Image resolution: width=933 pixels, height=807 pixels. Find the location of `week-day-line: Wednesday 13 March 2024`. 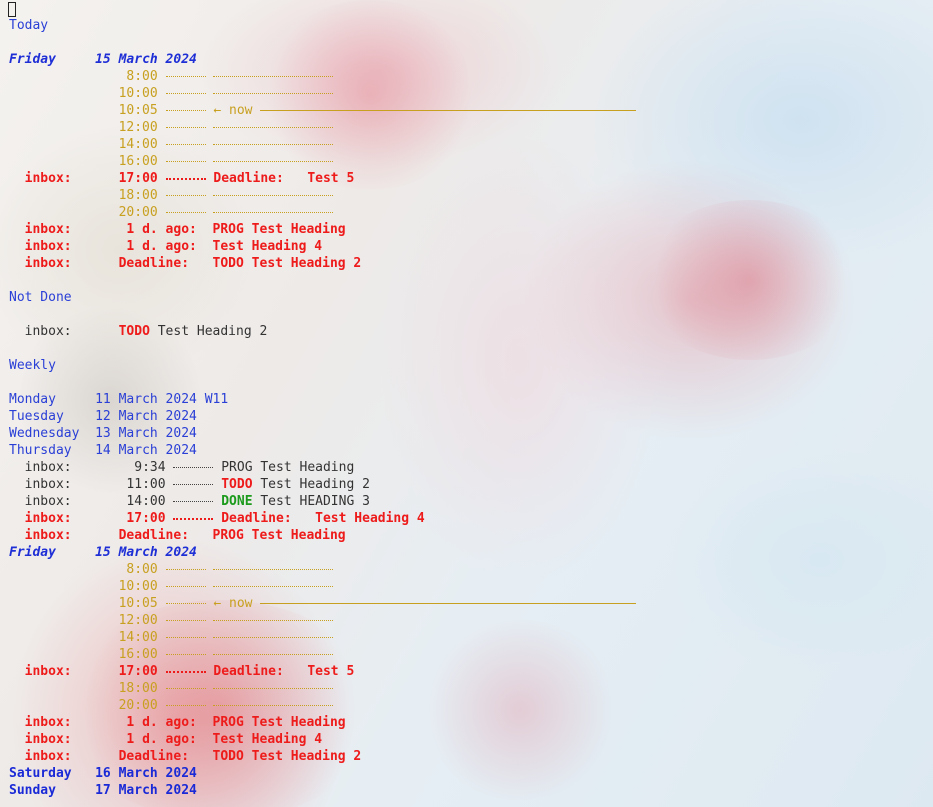

week-day-line: Wednesday 13 March 2024 is located at coordinates (103, 433).